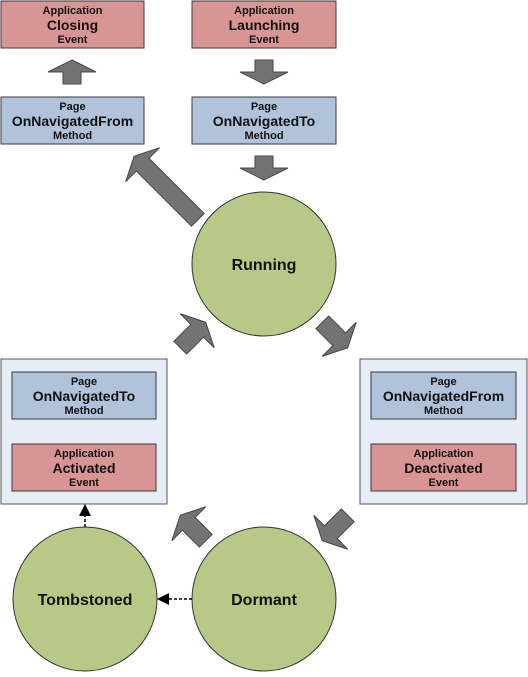 The height and width of the screenshot is (677, 528). I want to click on box-nav-to-top: PageOnNavigatedToMethod, so click(264, 120).